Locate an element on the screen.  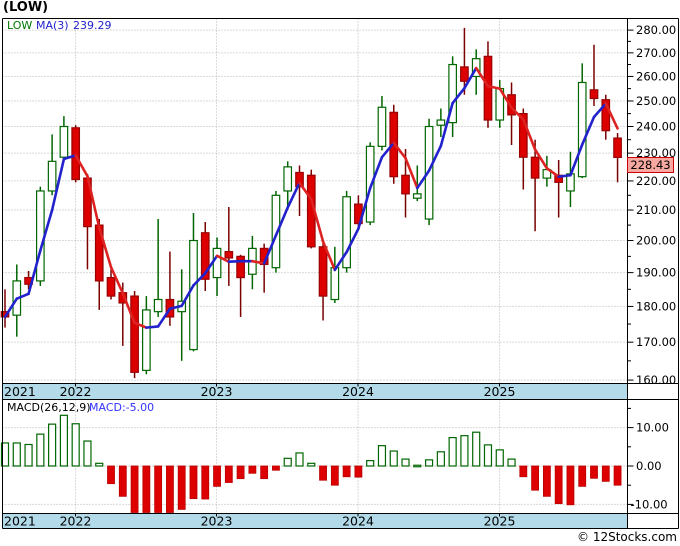
copyright-watermark: © 12Stocks.com is located at coordinates (627, 537).